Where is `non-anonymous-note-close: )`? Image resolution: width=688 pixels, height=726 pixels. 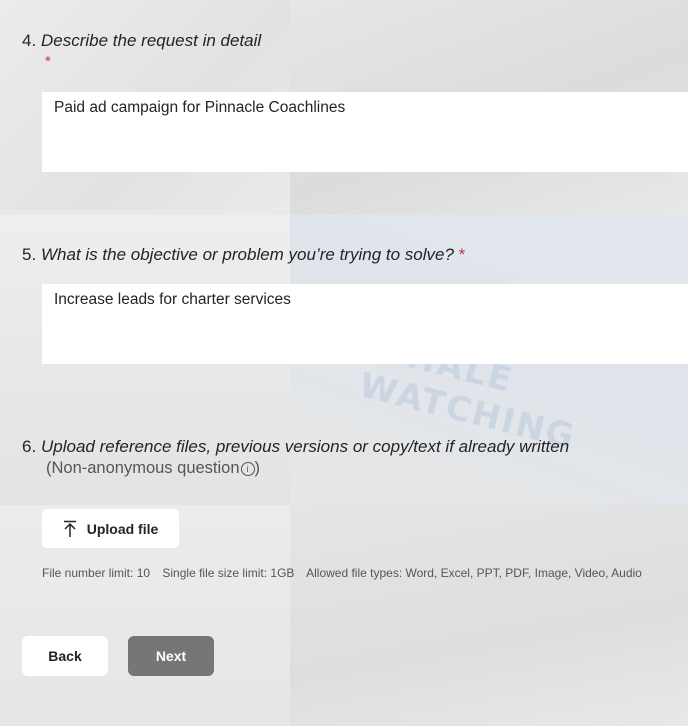
non-anonymous-note-close: ) is located at coordinates (257, 468).